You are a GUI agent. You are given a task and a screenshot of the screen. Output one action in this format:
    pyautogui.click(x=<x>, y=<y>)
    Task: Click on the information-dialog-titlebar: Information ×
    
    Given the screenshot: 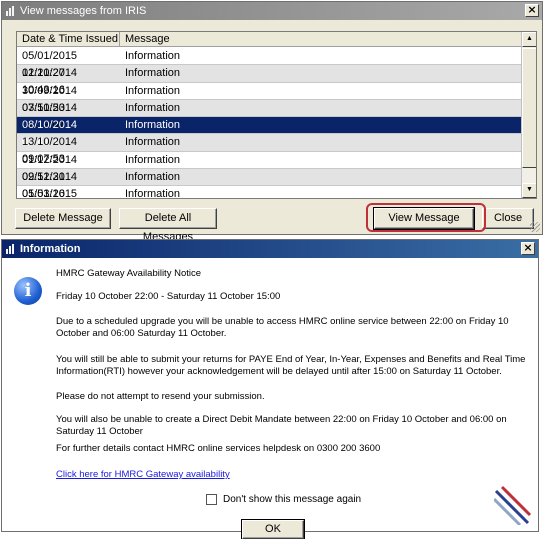 What is the action you would take?
    pyautogui.click(x=270, y=249)
    